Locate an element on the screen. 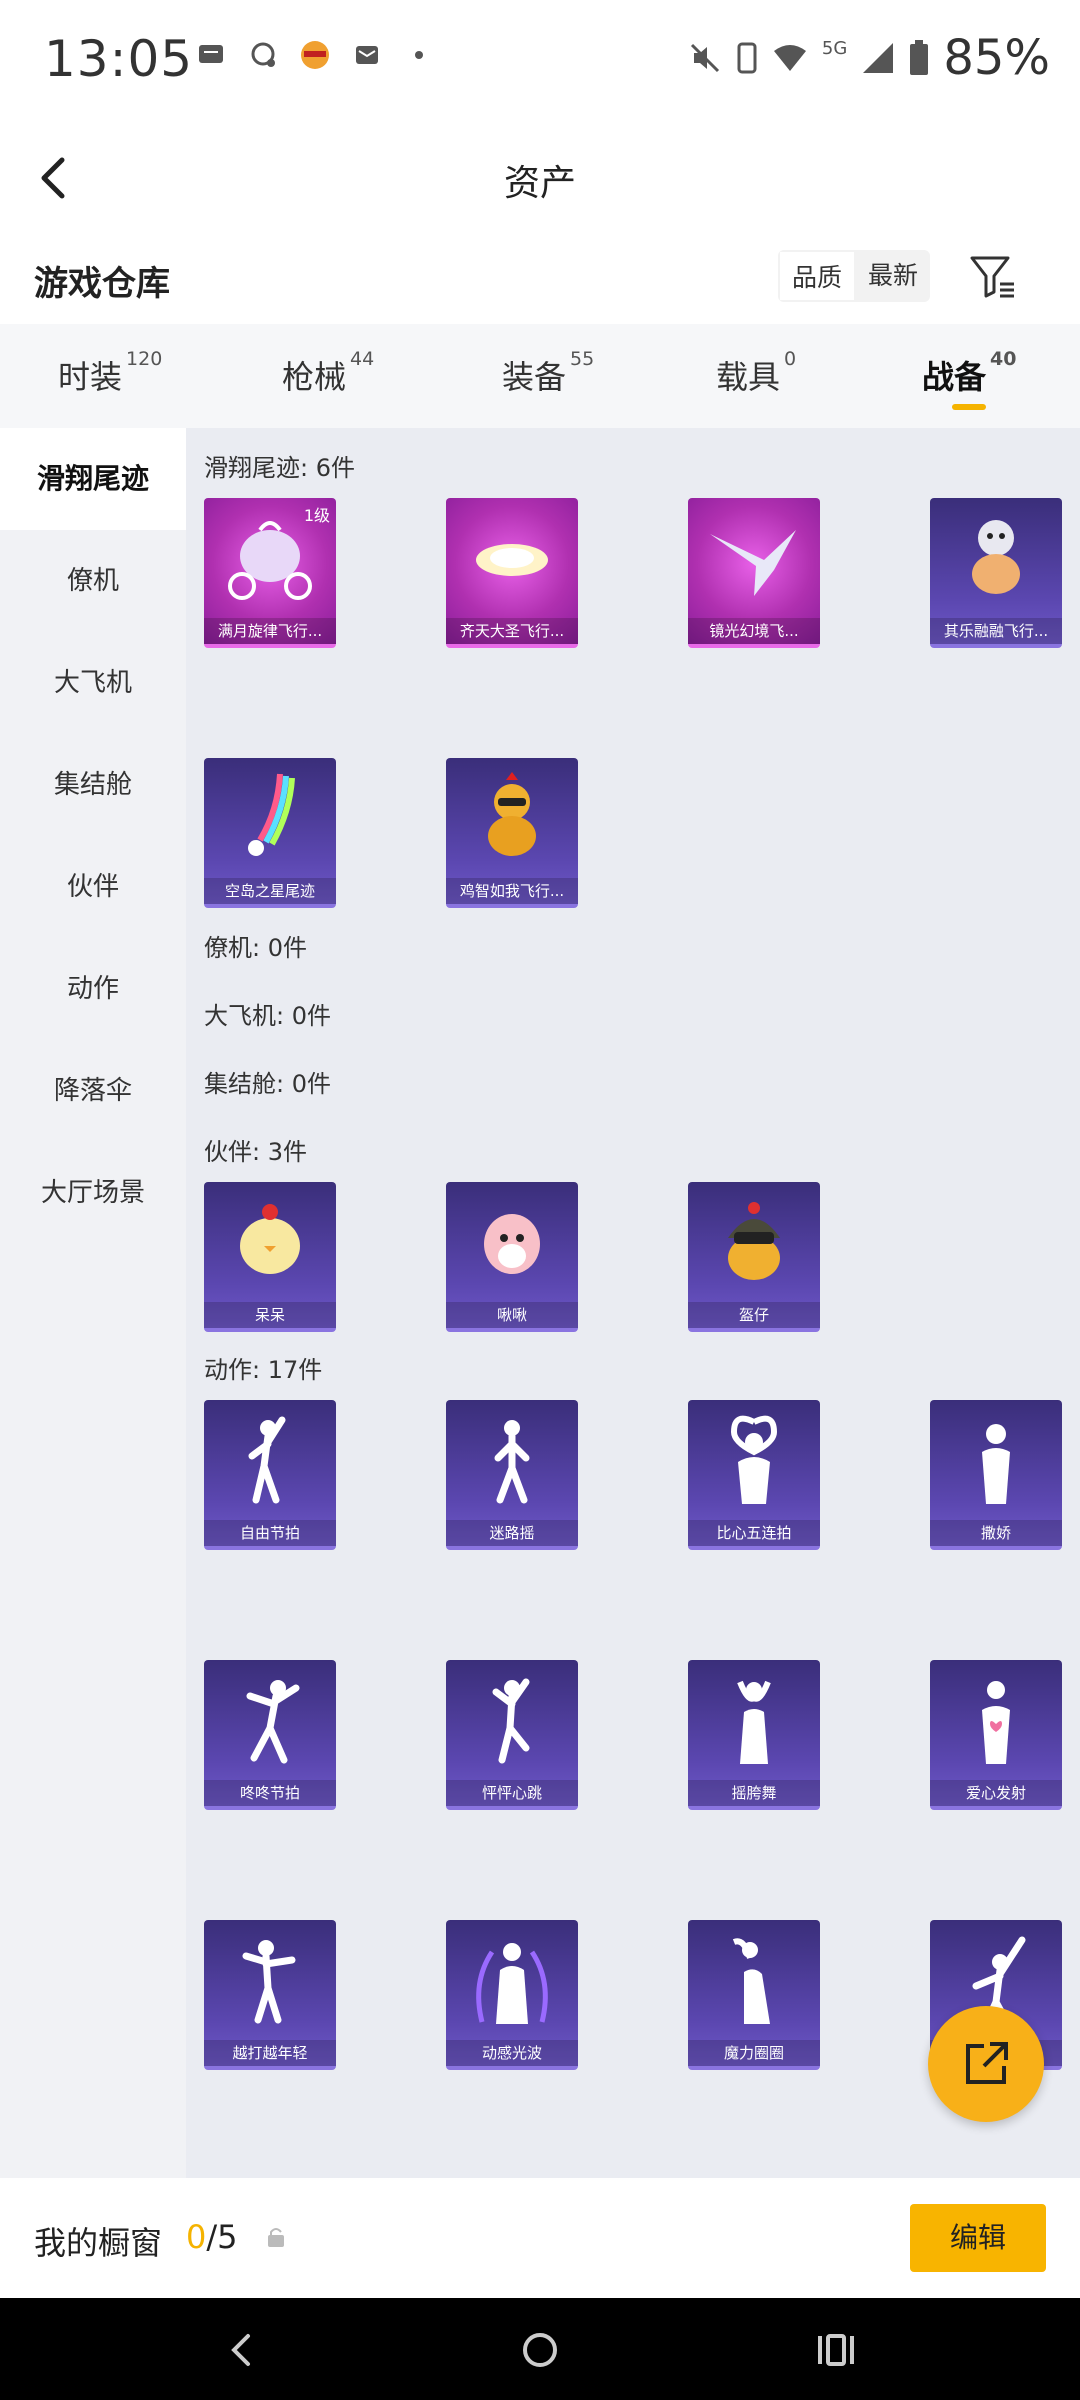 The width and height of the screenshot is (1080, 2400). chicken-icon is located at coordinates (512, 814).